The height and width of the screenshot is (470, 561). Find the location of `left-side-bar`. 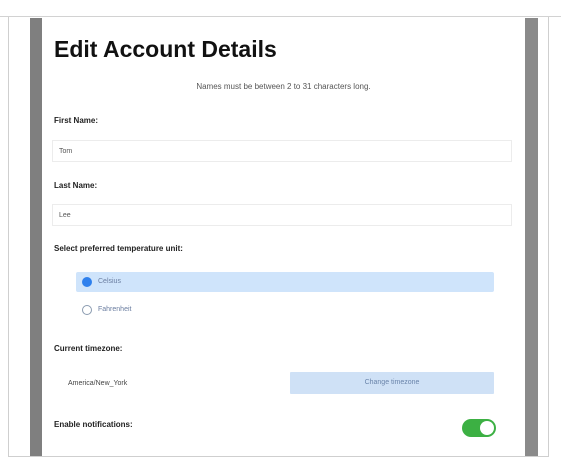

left-side-bar is located at coordinates (36, 237).